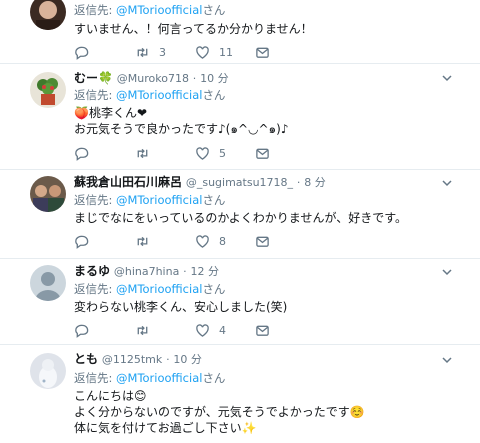  Describe the element at coordinates (110, 113) in the screenshot. I see `tweet-text-line: 🍑桃李くん❤` at that location.